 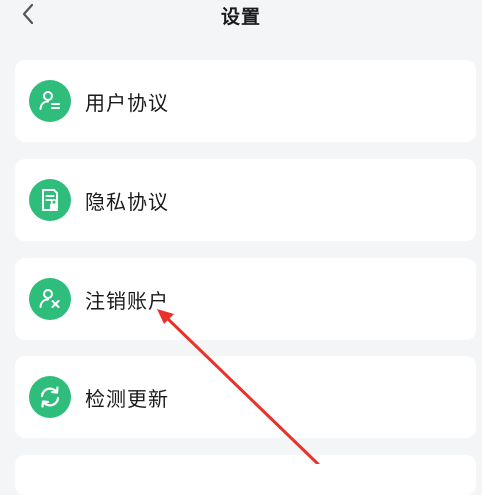 I want to click on menu-item-label: 注销账户, so click(x=127, y=300).